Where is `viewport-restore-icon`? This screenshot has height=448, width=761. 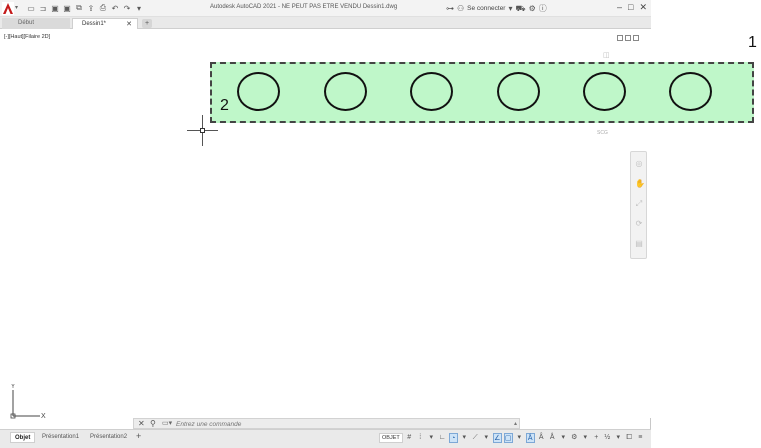 viewport-restore-icon is located at coordinates (628, 38).